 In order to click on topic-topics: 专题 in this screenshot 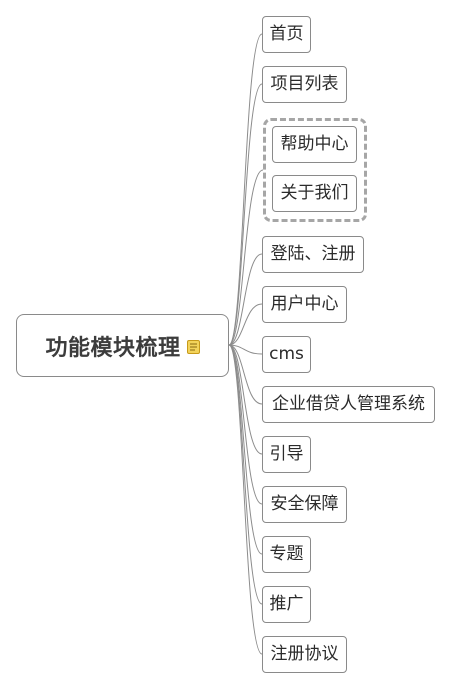, I will do `click(286, 554)`.